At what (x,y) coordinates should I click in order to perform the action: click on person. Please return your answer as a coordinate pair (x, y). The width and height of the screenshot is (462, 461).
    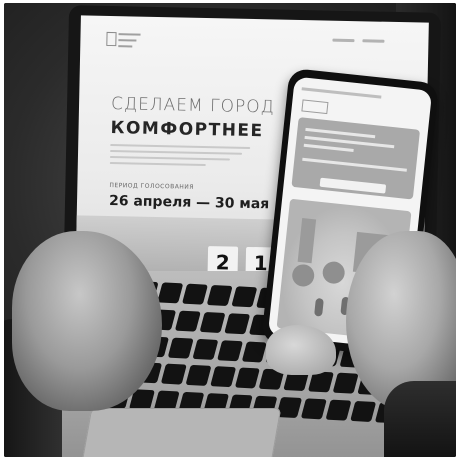
    Looking at the image, I should click on (319, 307).